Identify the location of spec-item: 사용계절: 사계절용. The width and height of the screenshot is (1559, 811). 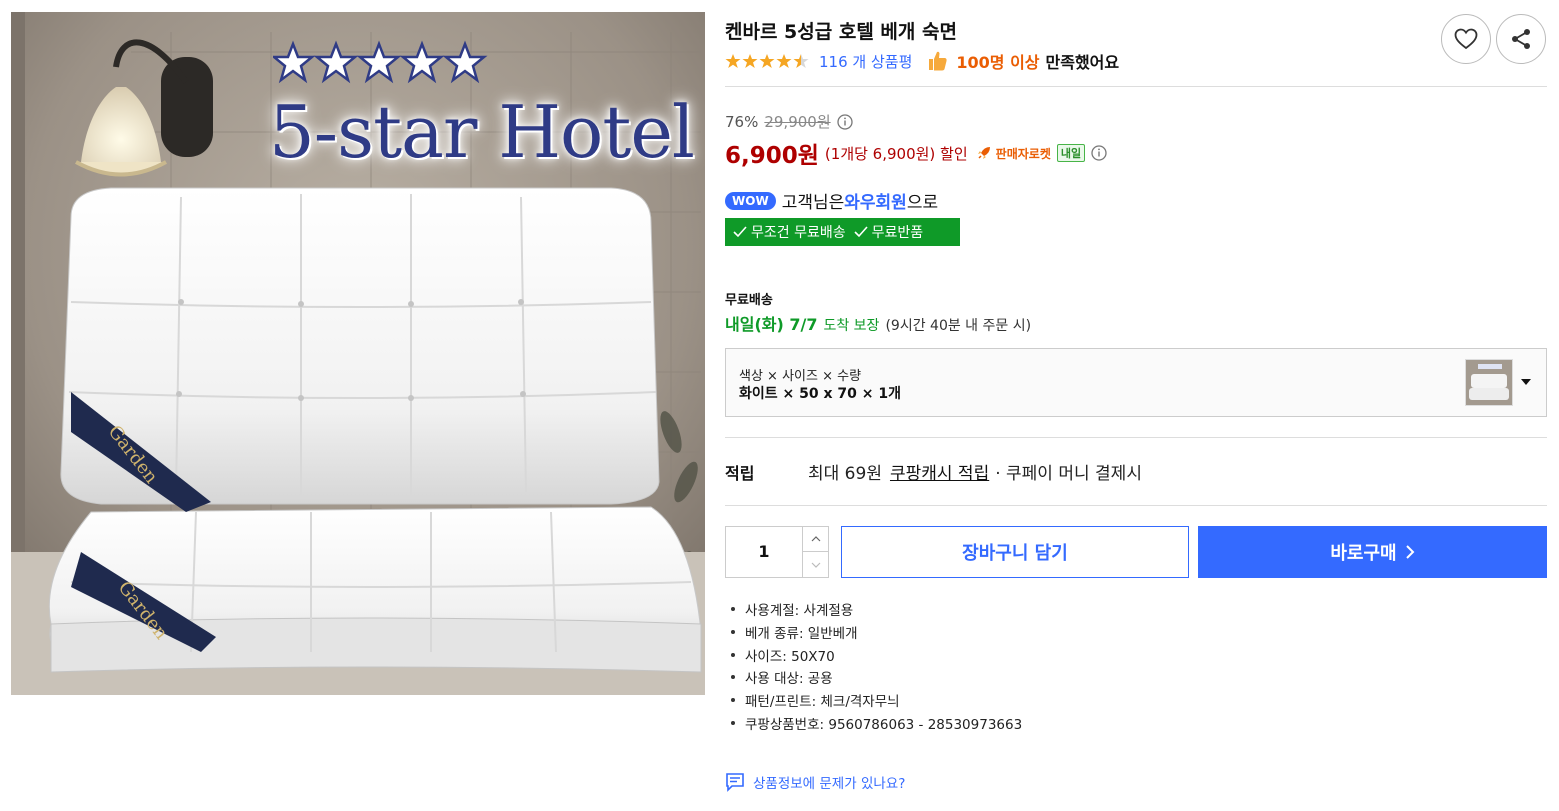
(876, 609).